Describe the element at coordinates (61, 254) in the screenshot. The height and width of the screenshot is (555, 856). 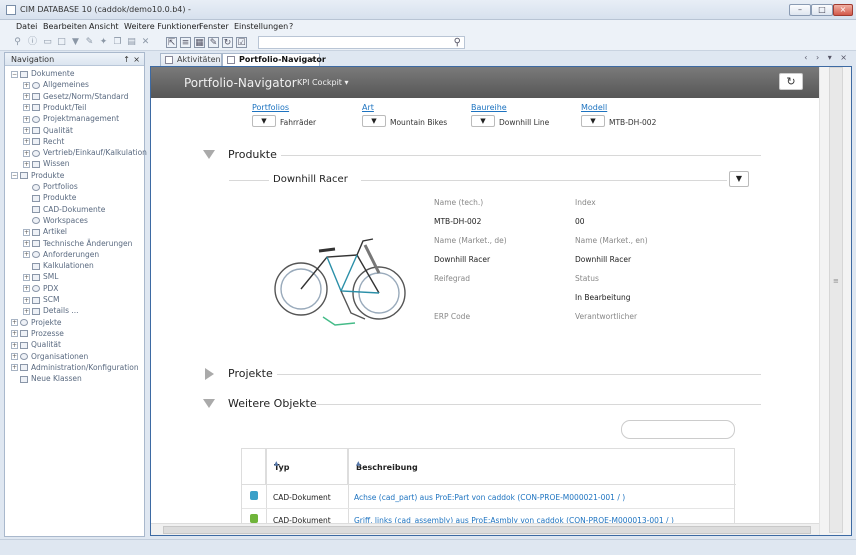
I see `nav-tree-item: + Anforderungen` at that location.